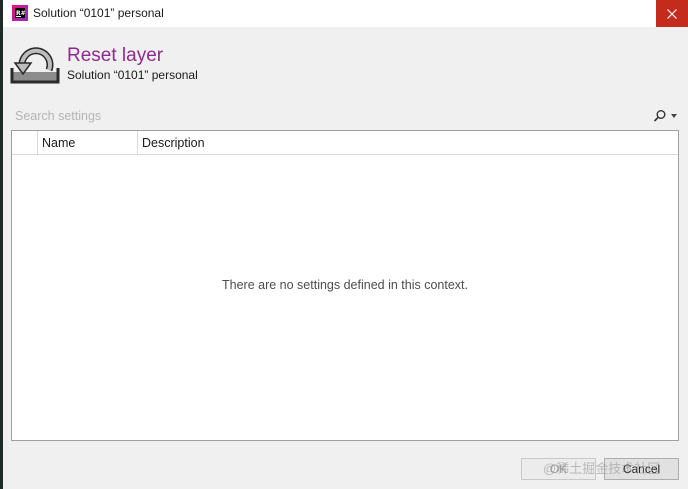 The height and width of the screenshot is (489, 688). What do you see at coordinates (326, 116) in the screenshot?
I see `search-input` at bounding box center [326, 116].